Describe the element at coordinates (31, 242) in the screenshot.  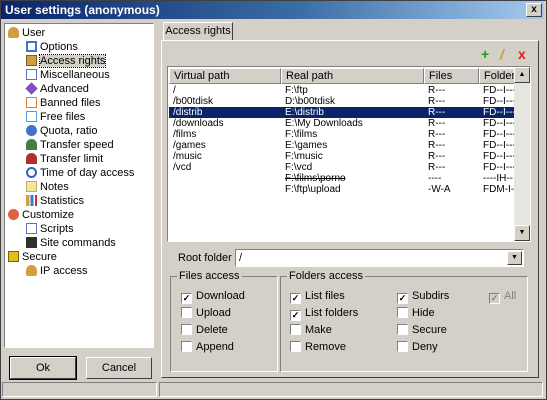
I see `site-commands-icon` at that location.